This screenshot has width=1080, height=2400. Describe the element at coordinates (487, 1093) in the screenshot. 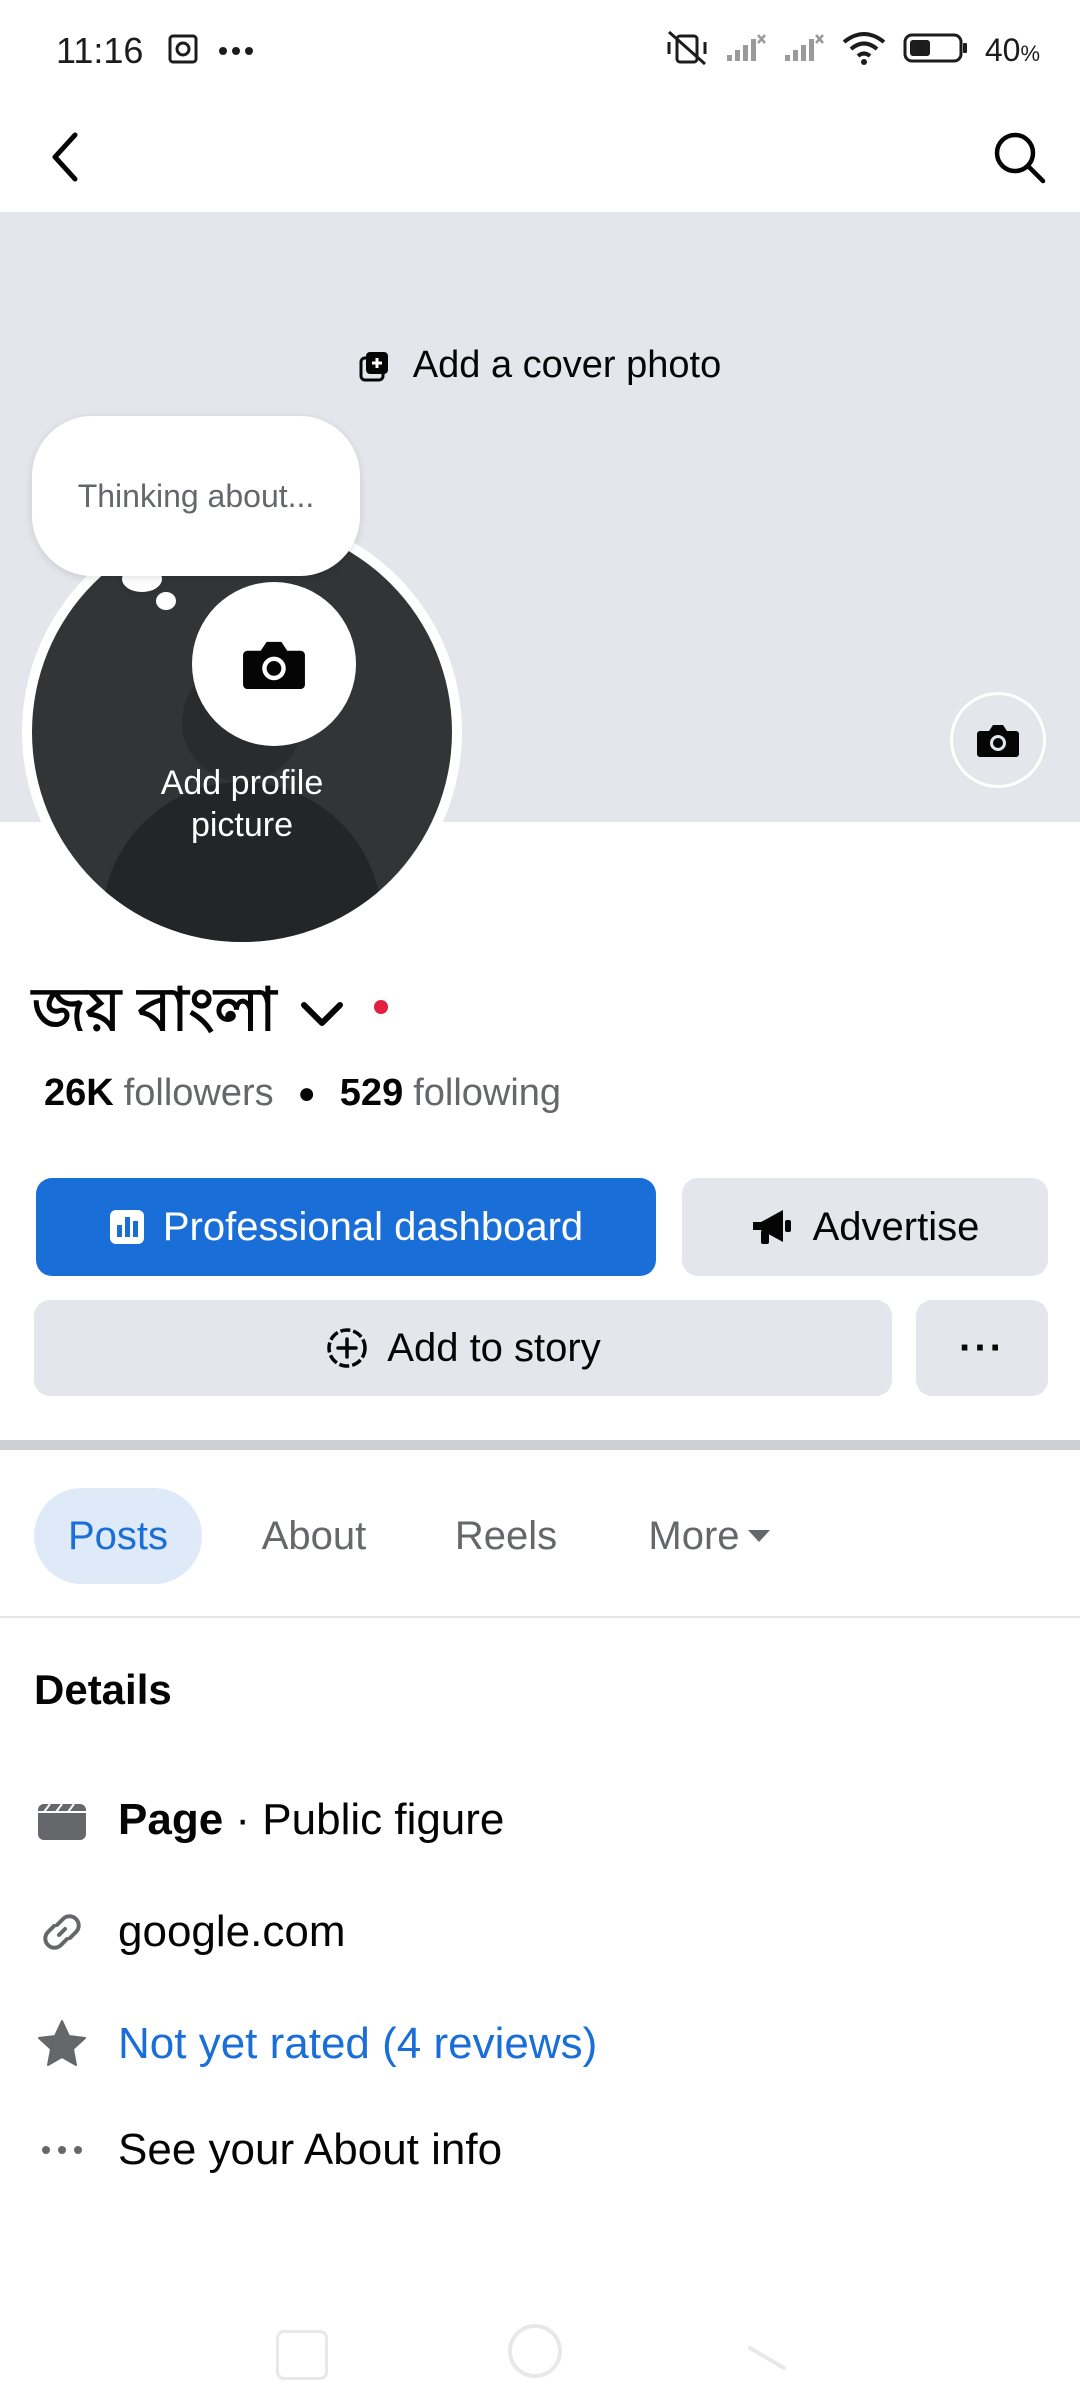

I see `following-label: following` at that location.